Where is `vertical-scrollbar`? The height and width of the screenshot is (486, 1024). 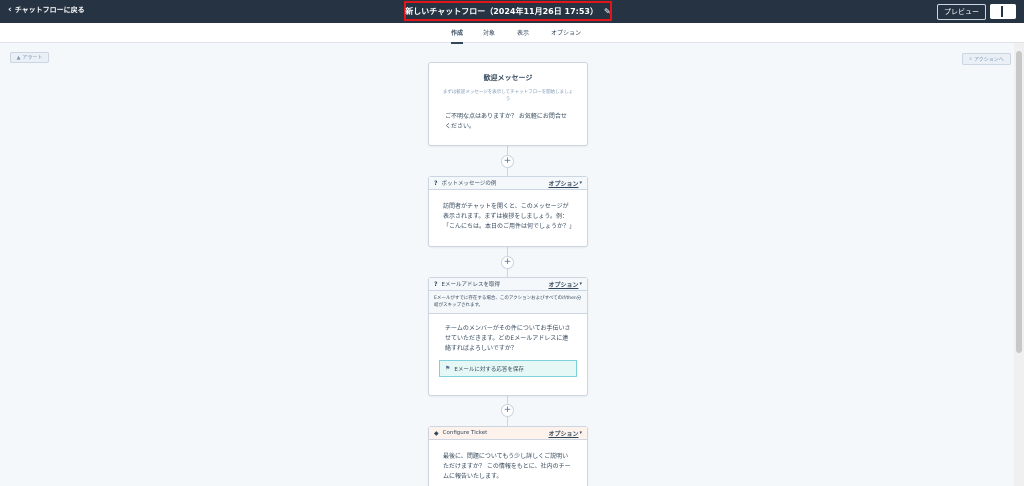 vertical-scrollbar is located at coordinates (1019, 264).